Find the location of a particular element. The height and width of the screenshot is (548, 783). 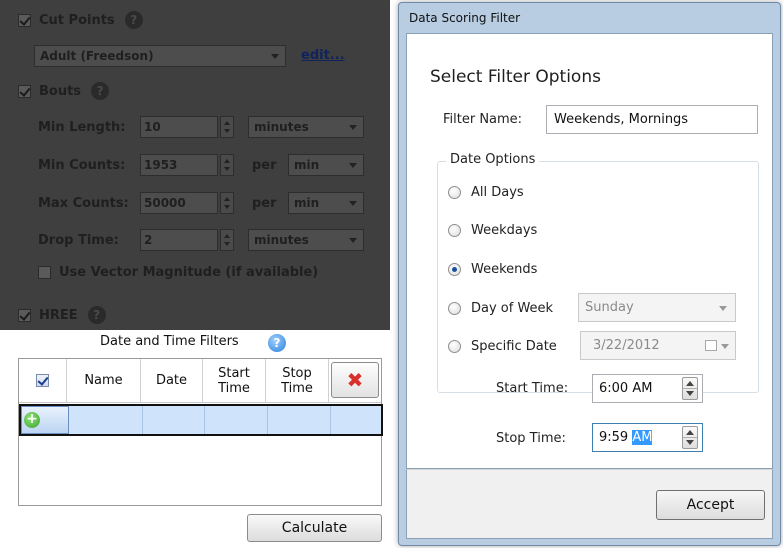

red-x-icon: ✖ is located at coordinates (355, 380).